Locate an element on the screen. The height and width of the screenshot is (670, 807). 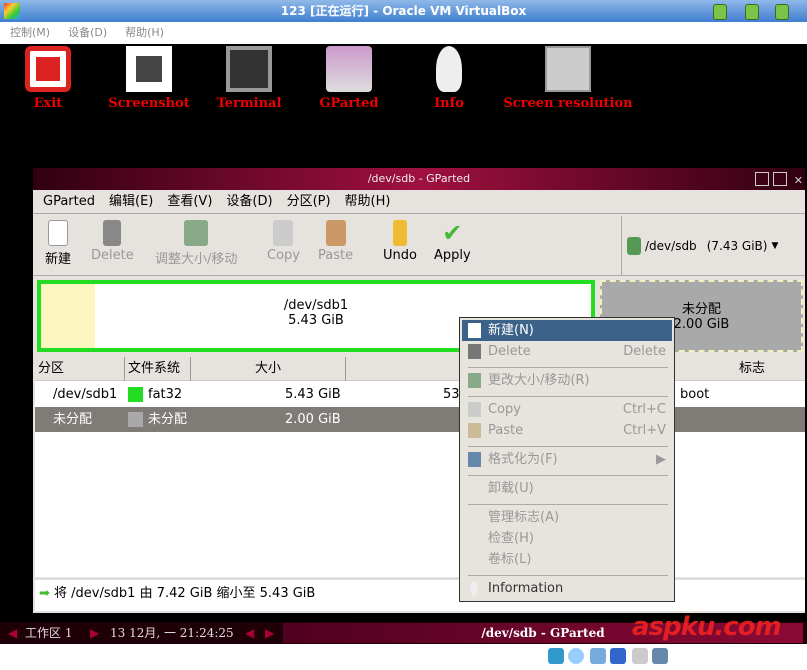
gp-maximize-button is located at coordinates (780, 179).